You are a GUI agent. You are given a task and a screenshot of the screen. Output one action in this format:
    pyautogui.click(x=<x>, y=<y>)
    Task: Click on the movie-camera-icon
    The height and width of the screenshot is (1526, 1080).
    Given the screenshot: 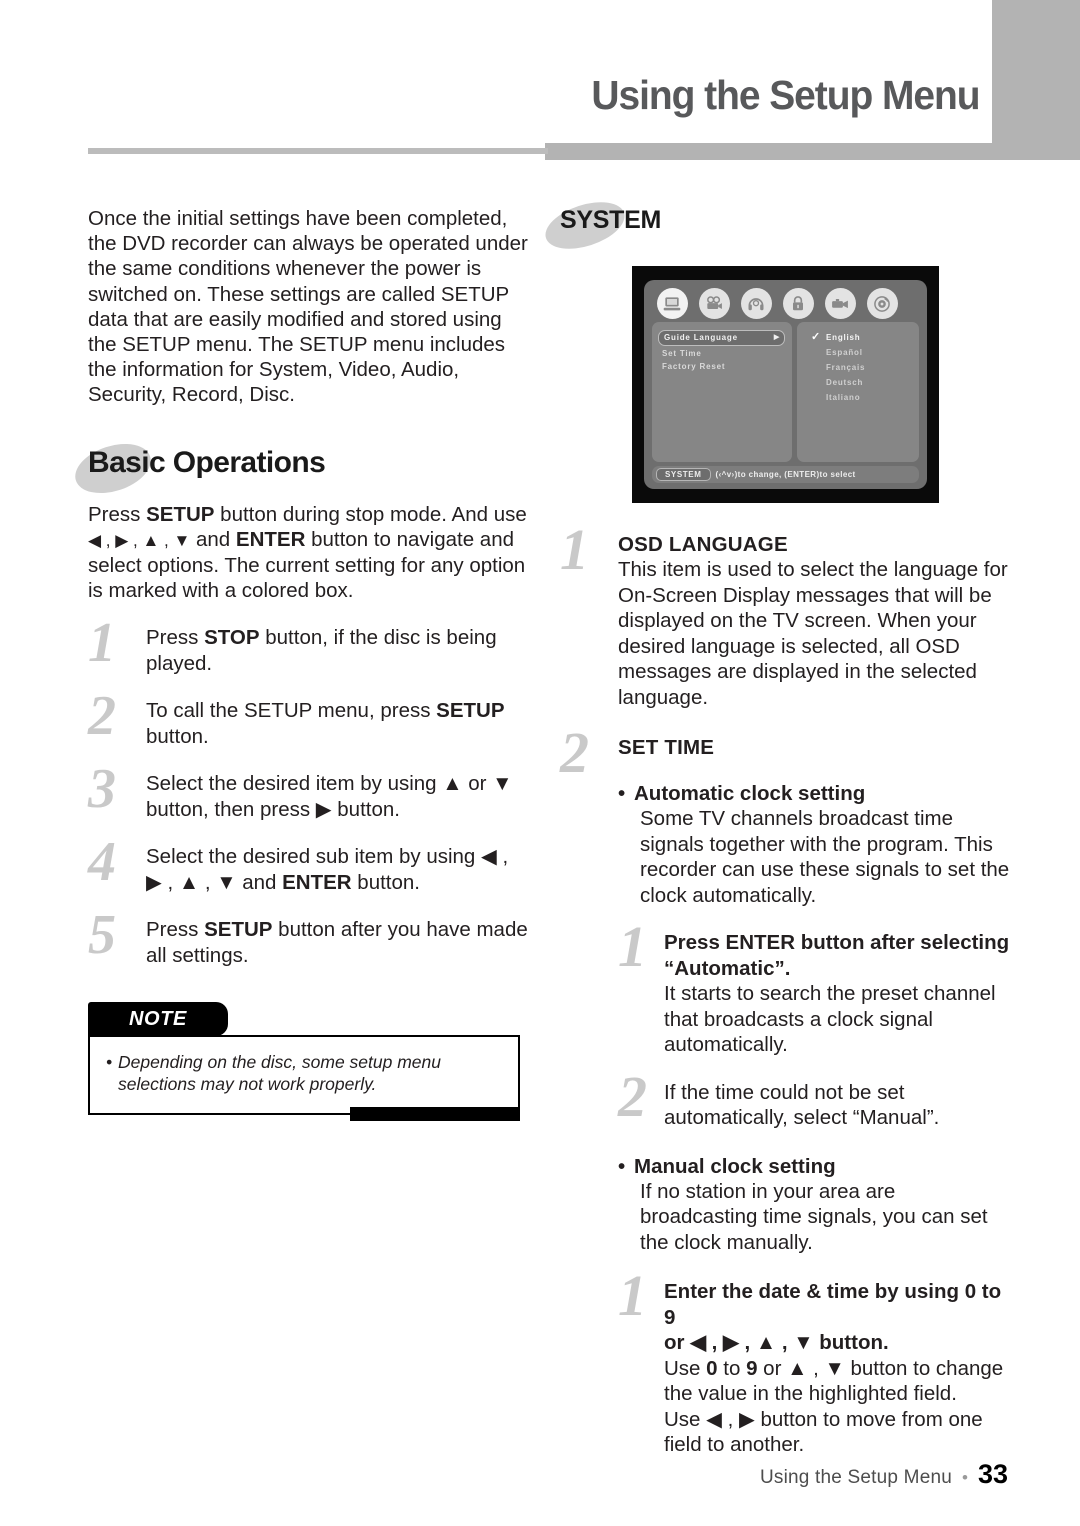 What is the action you would take?
    pyautogui.click(x=714, y=303)
    